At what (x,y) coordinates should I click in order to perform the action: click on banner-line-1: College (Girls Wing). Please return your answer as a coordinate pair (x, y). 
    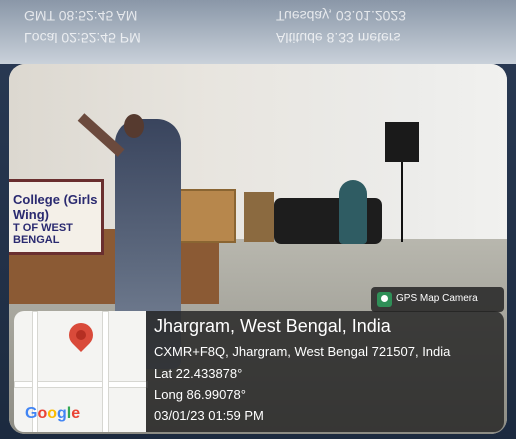
    Looking at the image, I should click on (55, 207).